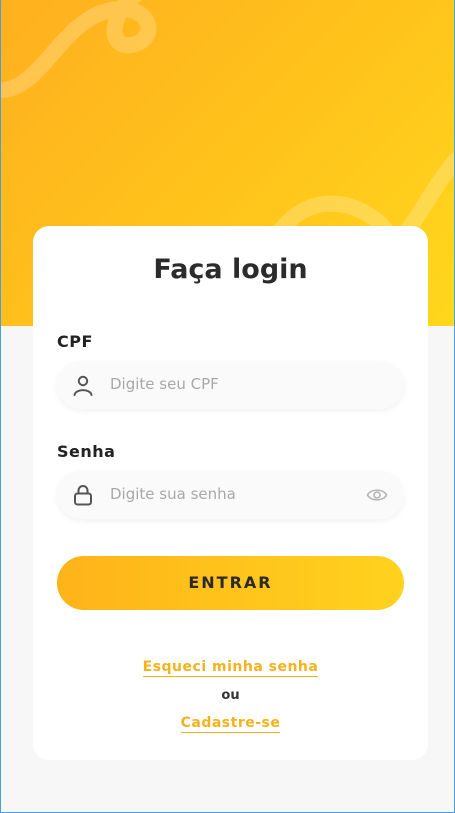  What do you see at coordinates (230, 583) in the screenshot?
I see `submit-button: ENTRAR` at bounding box center [230, 583].